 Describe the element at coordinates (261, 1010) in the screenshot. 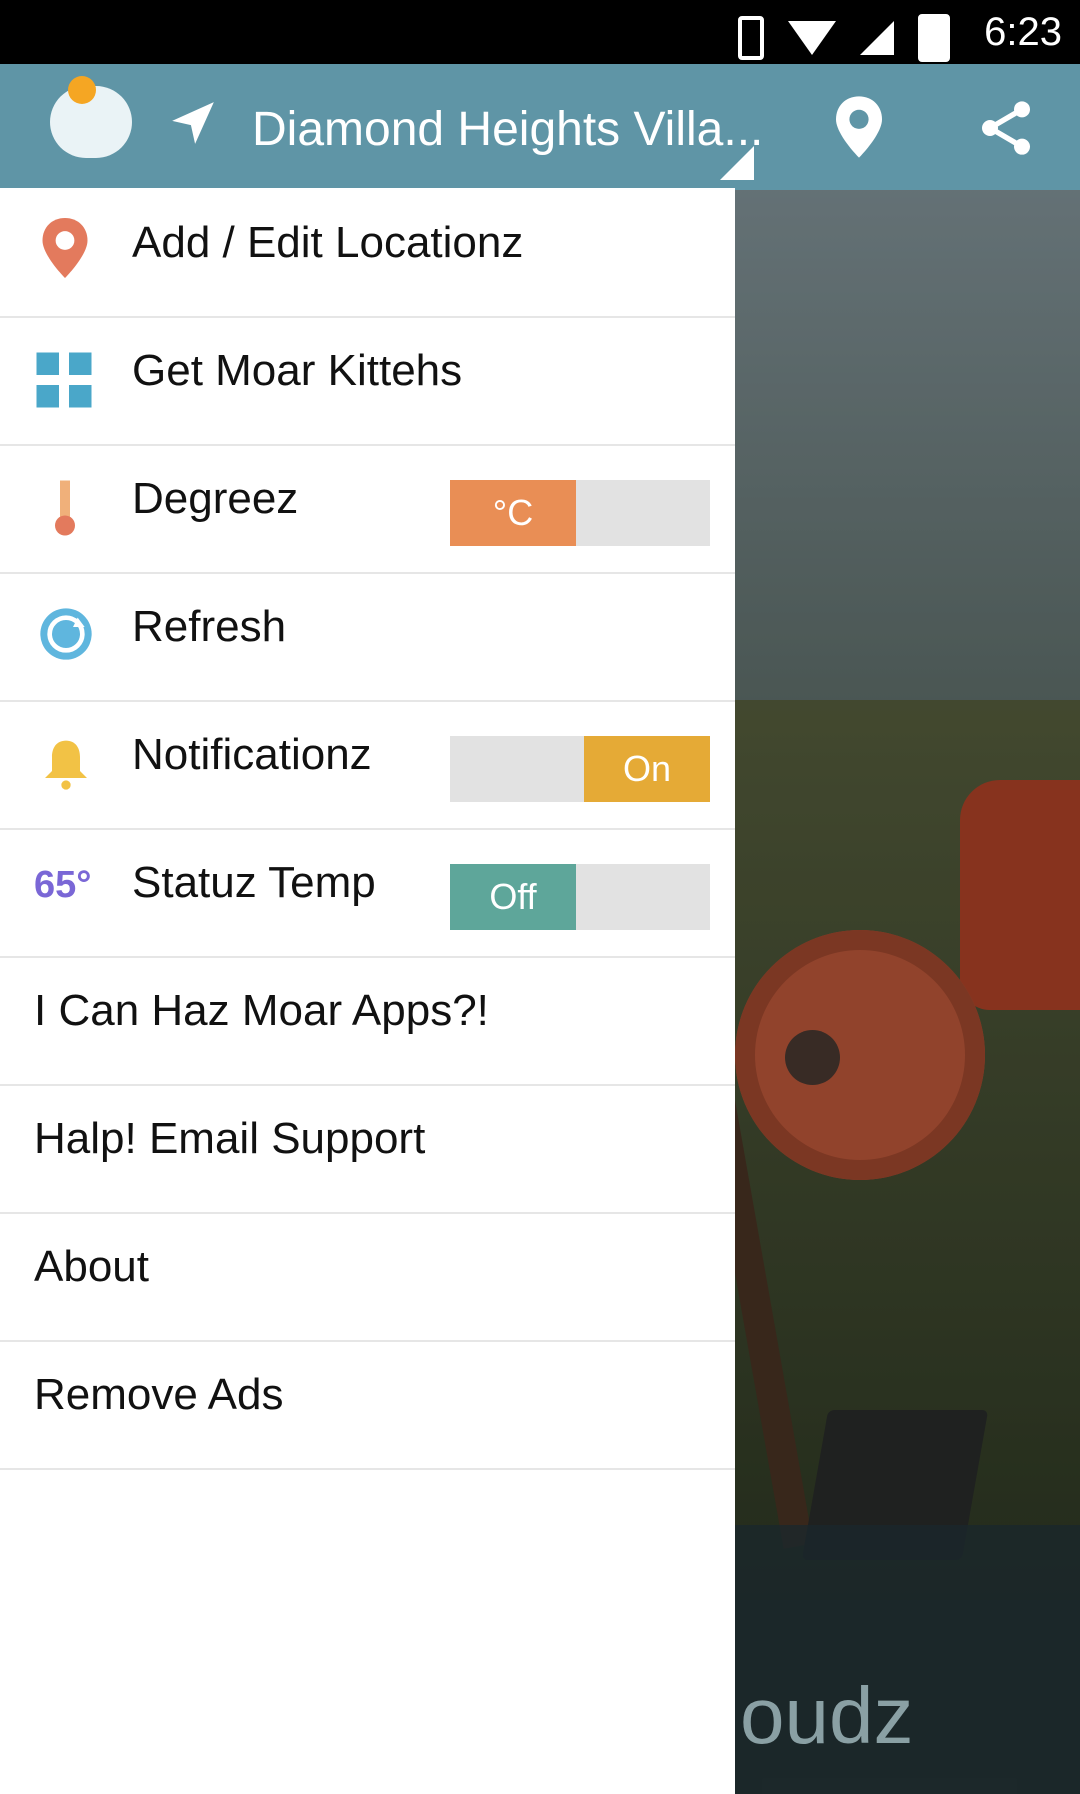

I see `drawer-item-label: I Can Haz Moar Apps?!` at that location.